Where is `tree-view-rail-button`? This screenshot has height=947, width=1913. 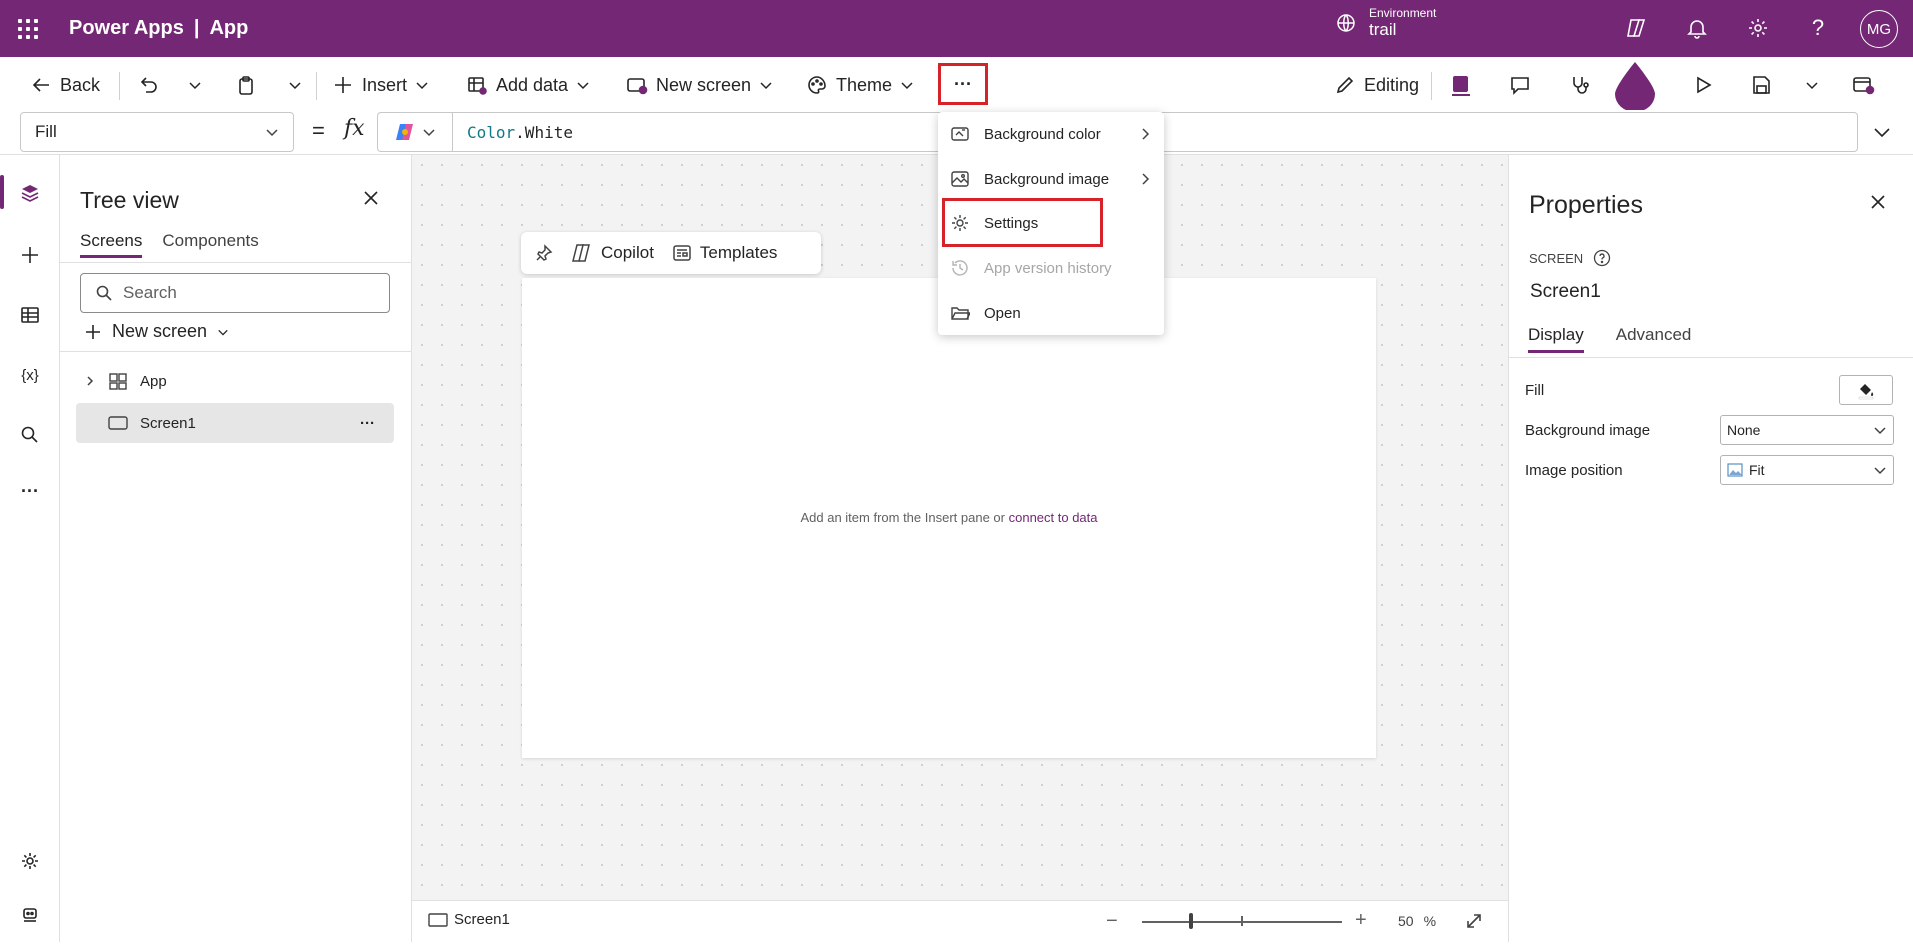
tree-view-rail-button is located at coordinates (30, 193).